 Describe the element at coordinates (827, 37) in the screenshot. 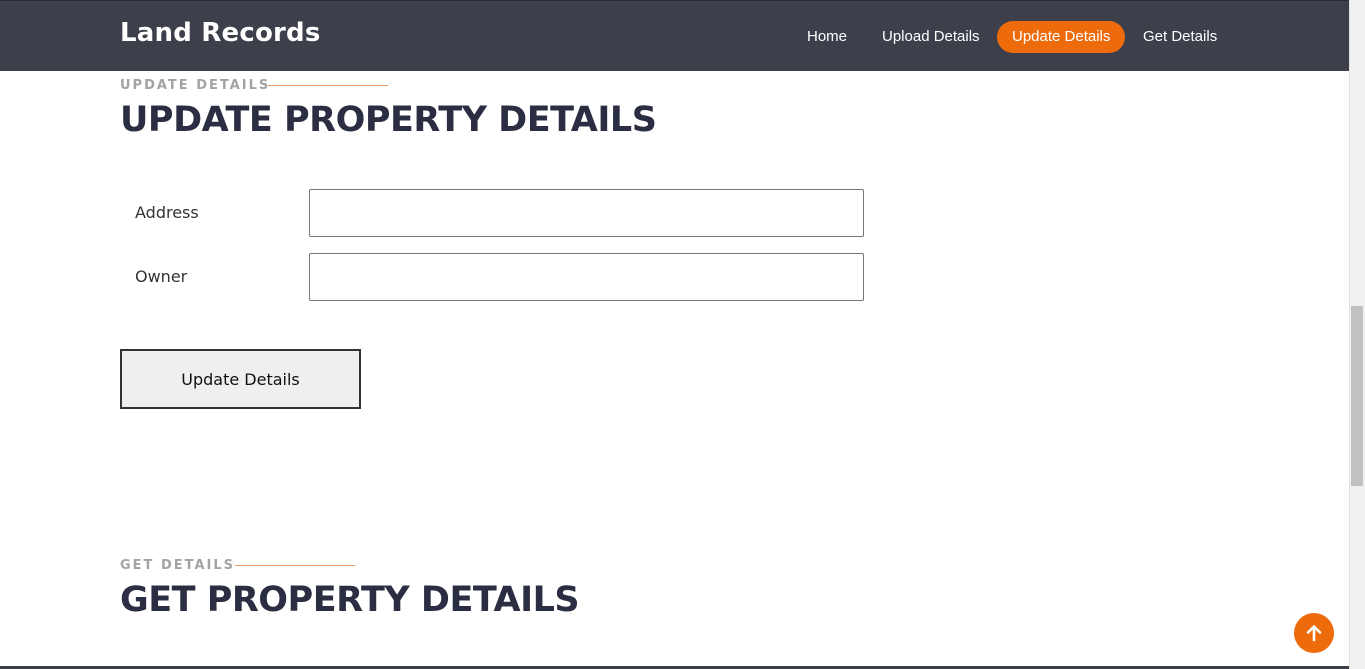

I see `nav-home: Home` at that location.